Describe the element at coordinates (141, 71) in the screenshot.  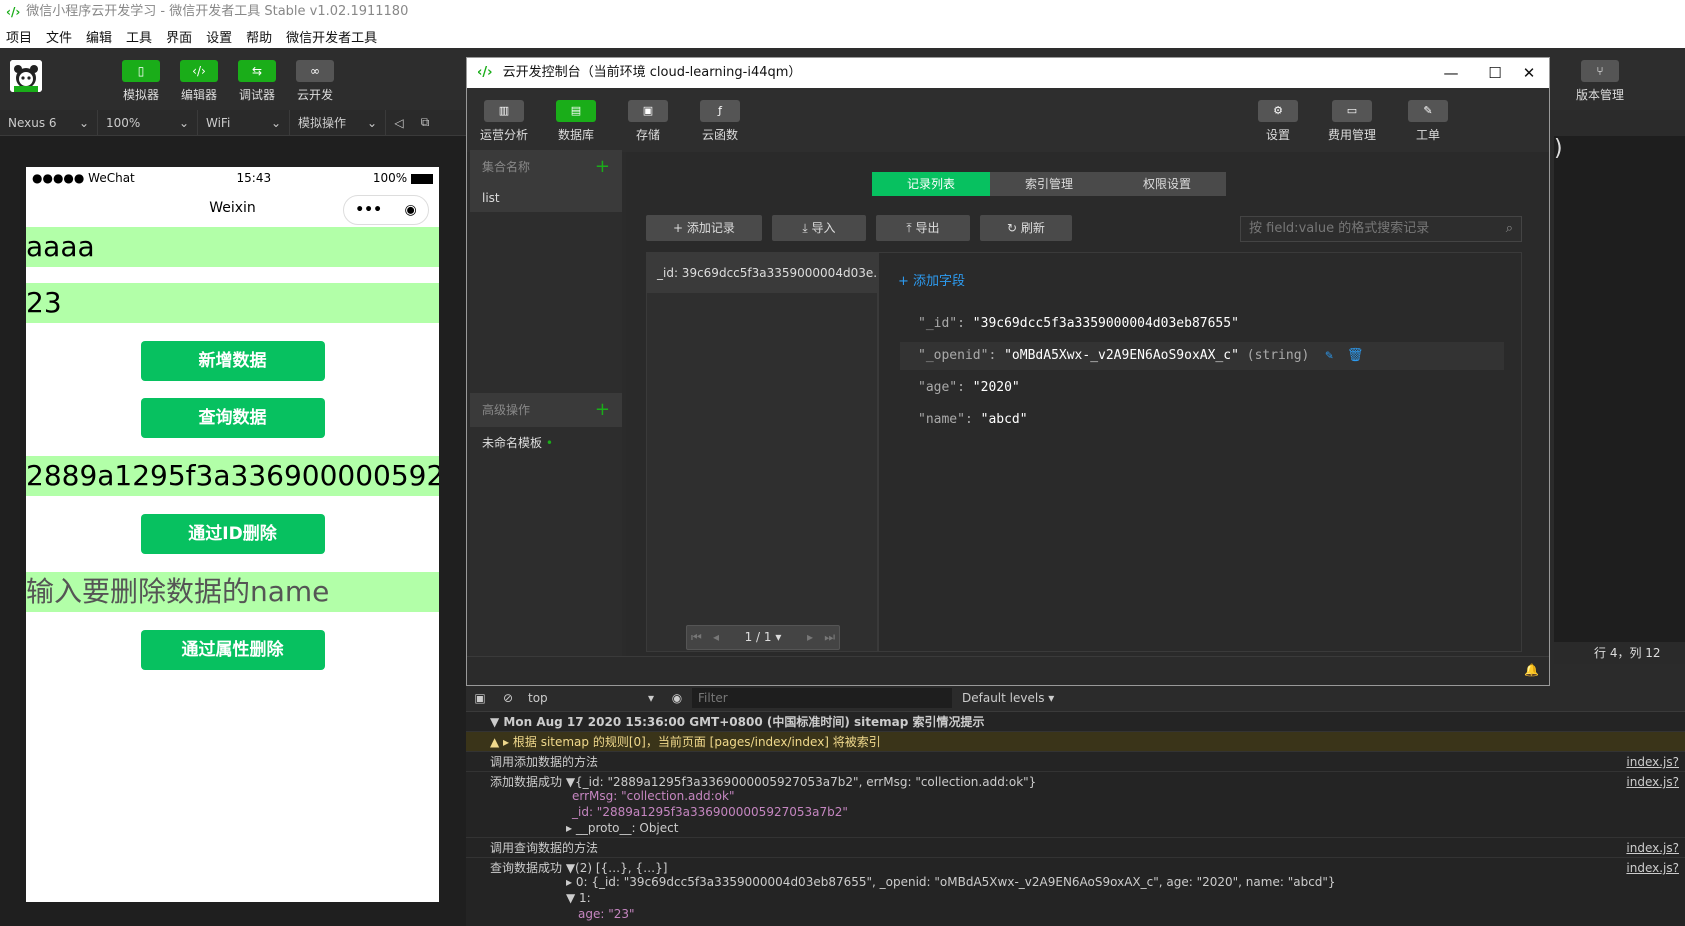
I see `phone-icon: ▯` at that location.